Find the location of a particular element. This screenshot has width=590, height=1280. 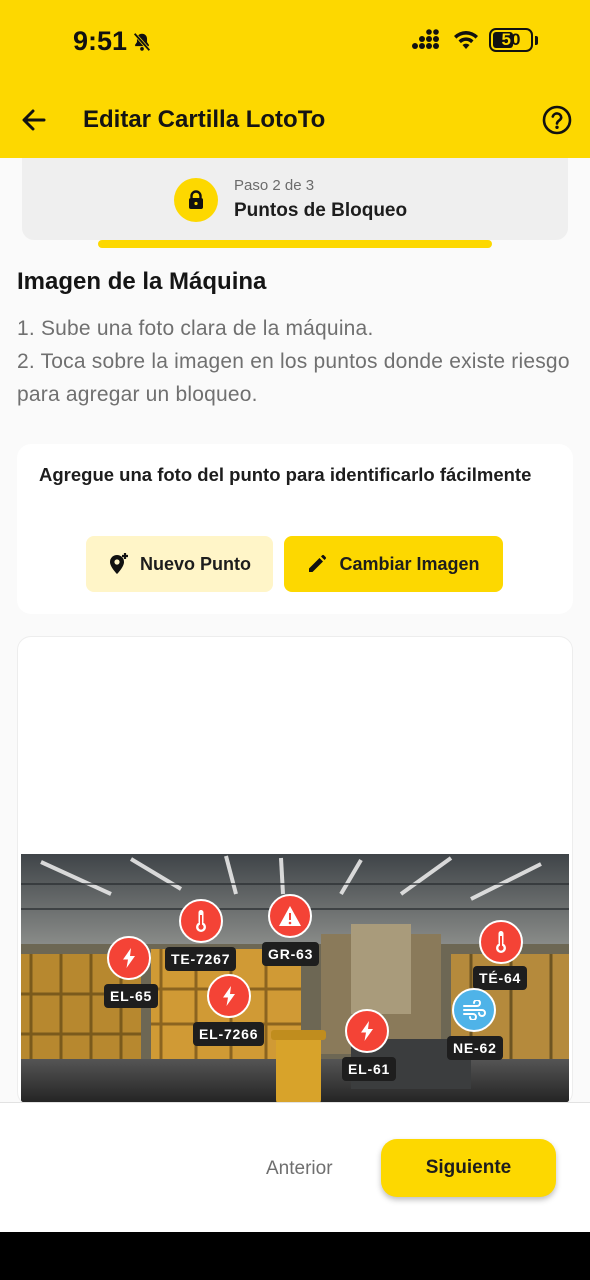

add-location-icon is located at coordinates (119, 563).